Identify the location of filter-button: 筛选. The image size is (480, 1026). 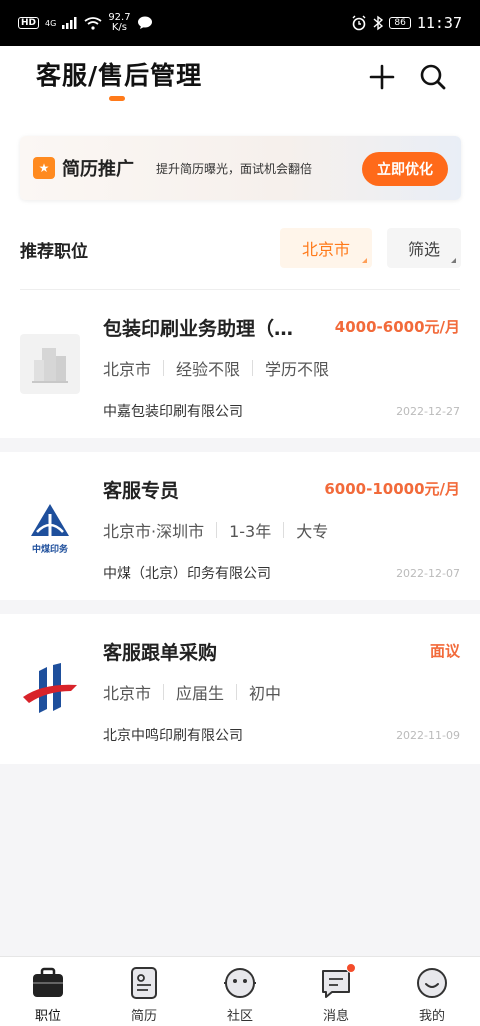
(424, 248).